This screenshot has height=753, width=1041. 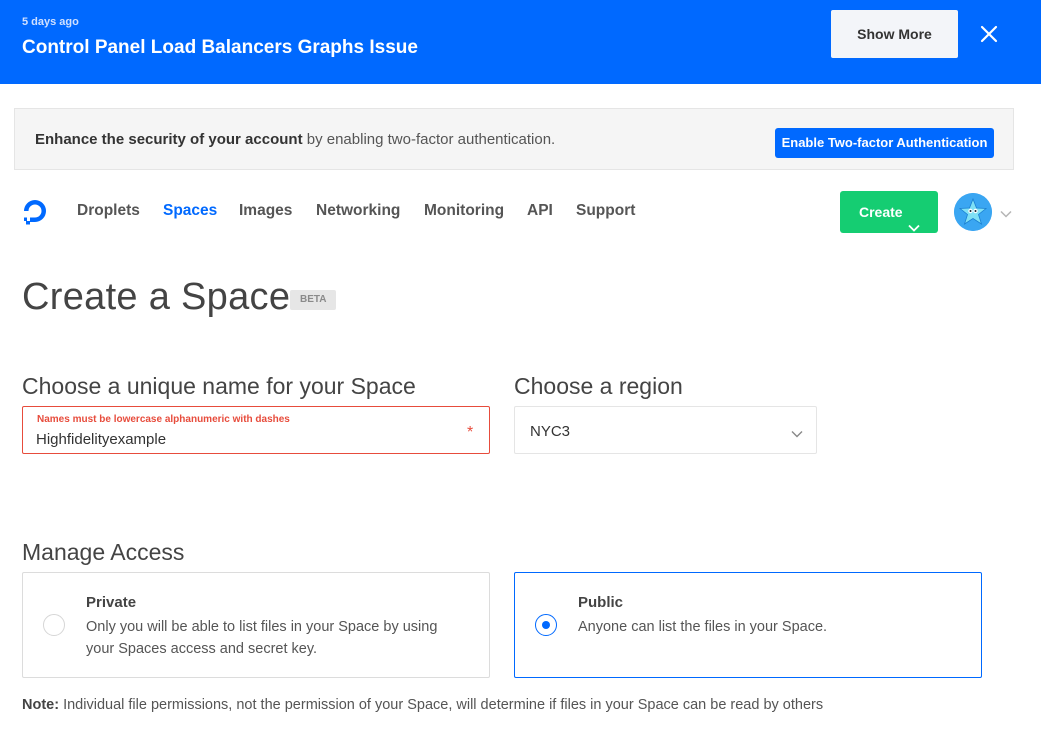 I want to click on region-heading: Choose a region, so click(x=598, y=386).